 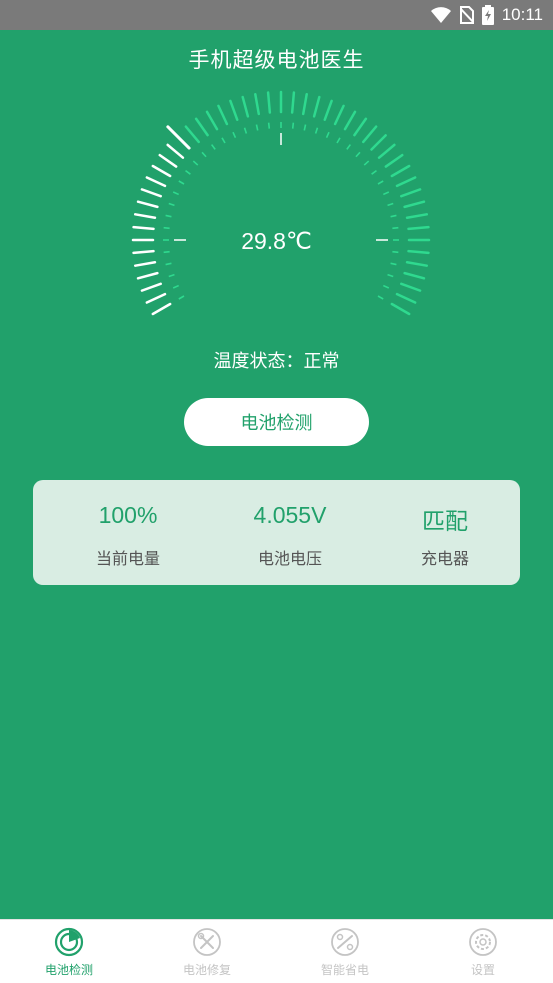 I want to click on wifi-icon, so click(x=440, y=15).